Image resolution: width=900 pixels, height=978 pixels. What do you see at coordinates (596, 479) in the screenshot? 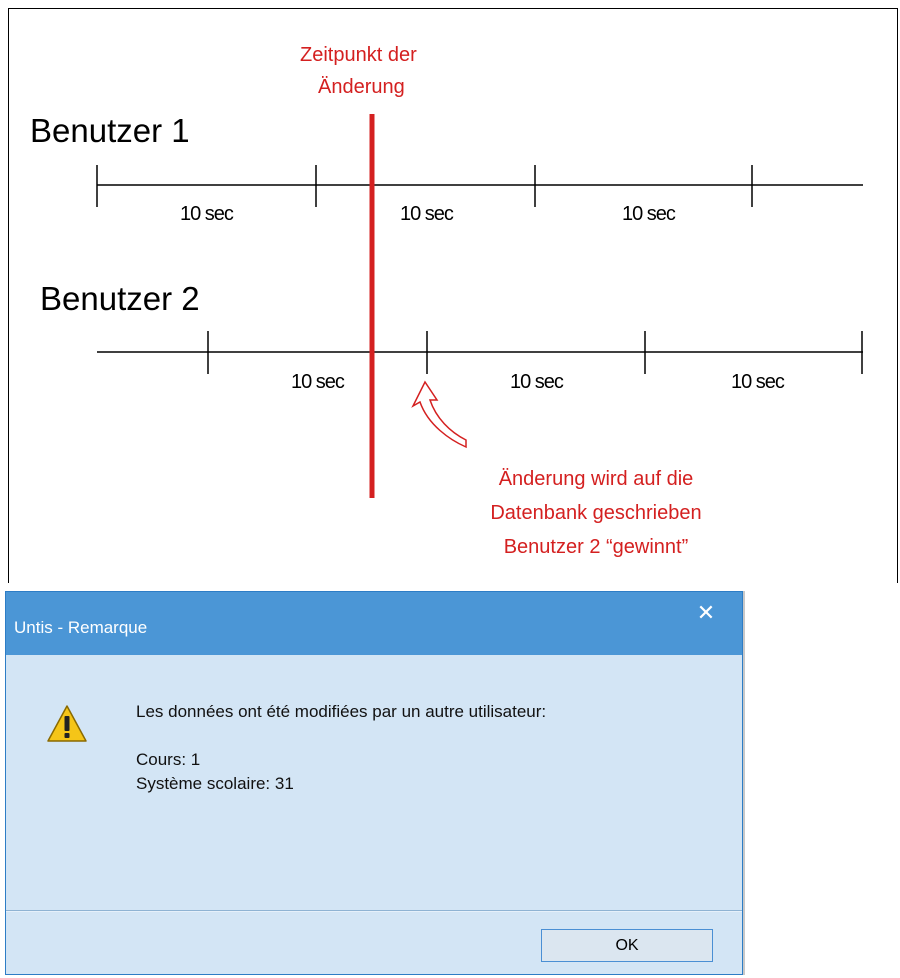
I see `note-line1: Änderung wird auf die` at bounding box center [596, 479].